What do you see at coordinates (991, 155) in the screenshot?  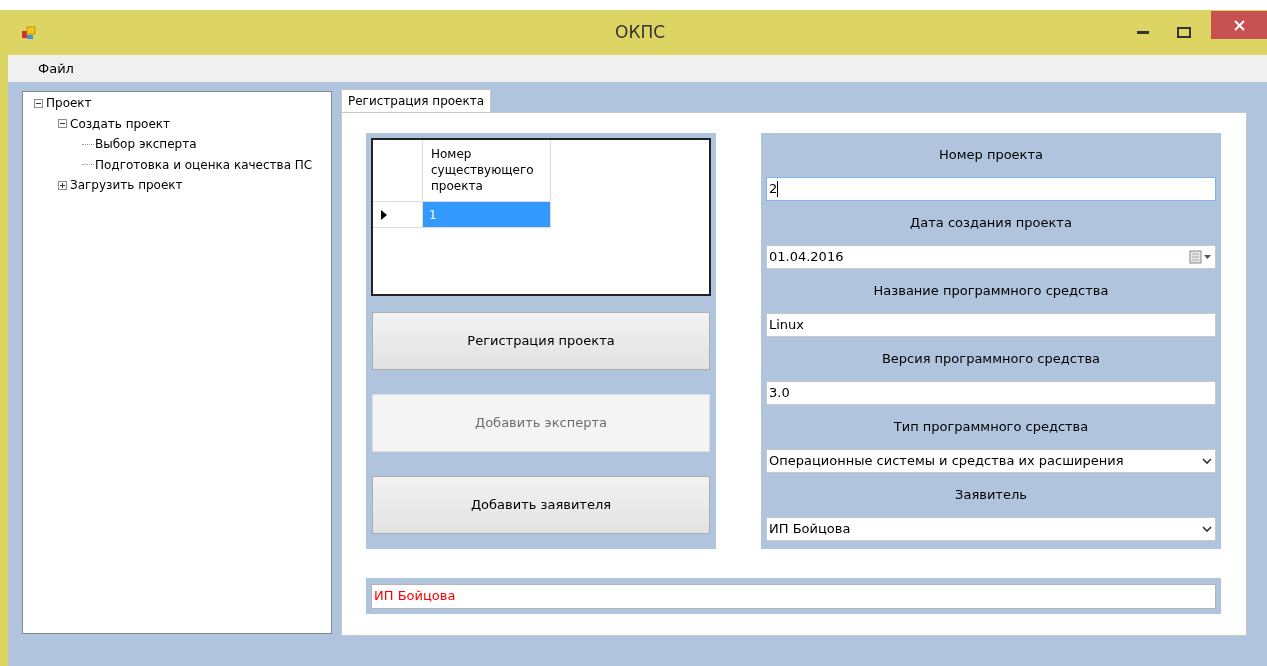 I see `field-label: Номер проекта` at bounding box center [991, 155].